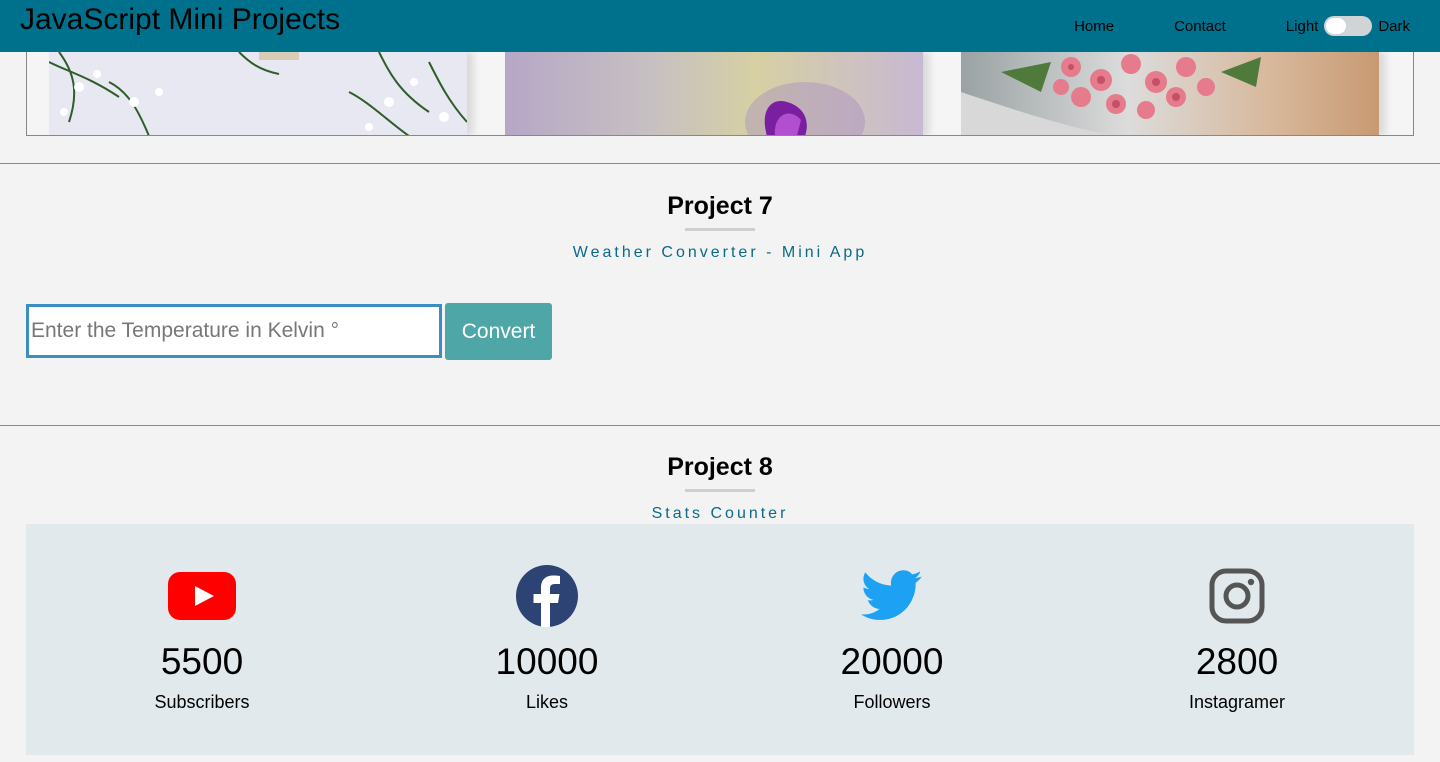 This screenshot has width=1440, height=762. I want to click on theme-toggle-knob, so click(1336, 26).